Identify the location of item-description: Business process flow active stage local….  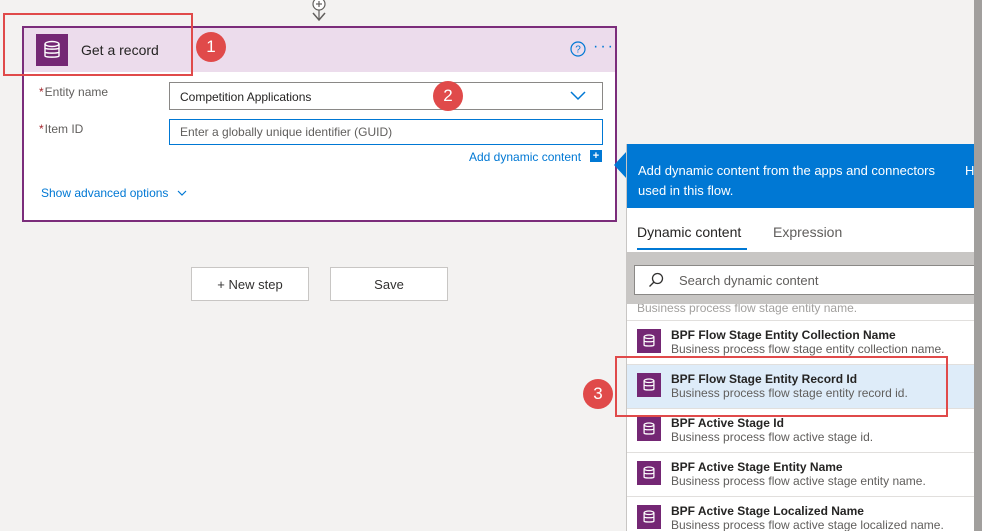
(807, 524).